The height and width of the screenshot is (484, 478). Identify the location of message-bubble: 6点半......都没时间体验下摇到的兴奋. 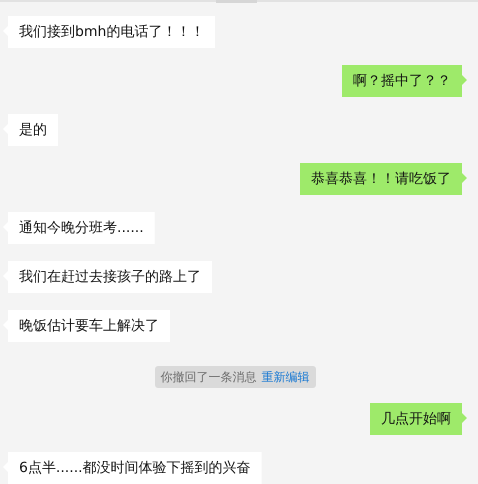
(132, 468).